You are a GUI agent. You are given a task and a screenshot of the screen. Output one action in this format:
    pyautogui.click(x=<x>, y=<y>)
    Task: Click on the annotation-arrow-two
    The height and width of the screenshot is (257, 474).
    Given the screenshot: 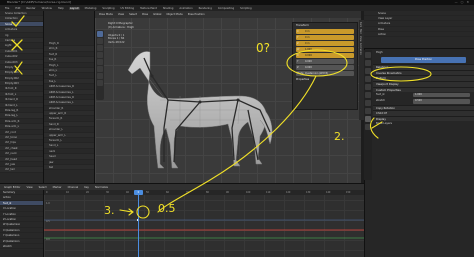 What is the action you would take?
    pyautogui.click(x=376, y=128)
    